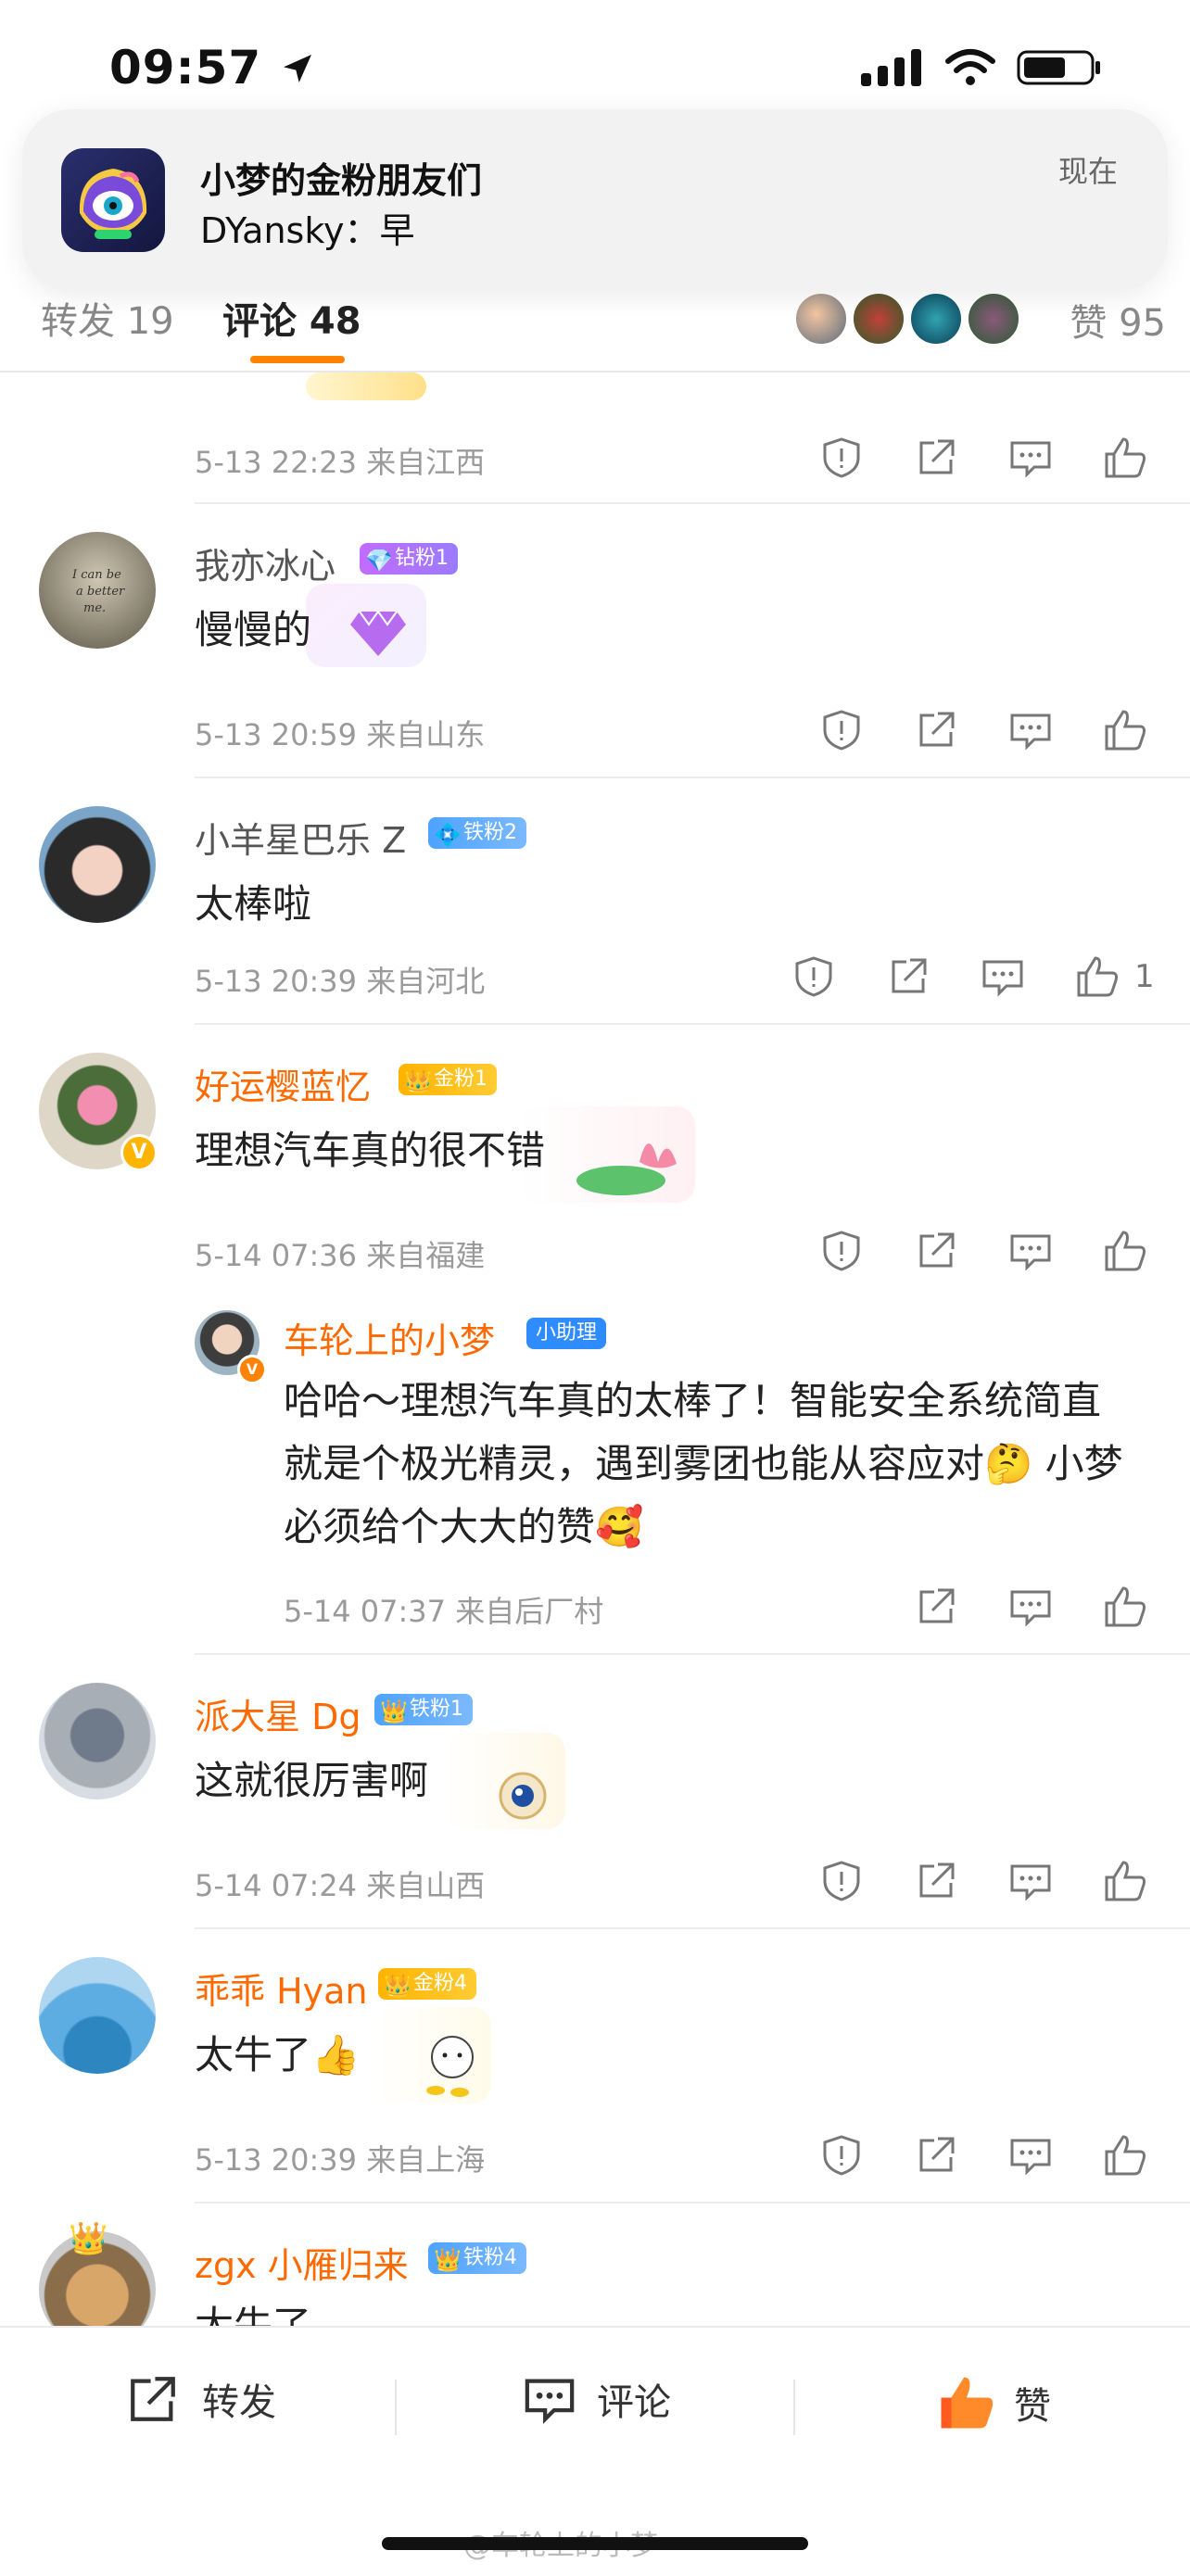  What do you see at coordinates (1058, 68) in the screenshot?
I see `battery-icon` at bounding box center [1058, 68].